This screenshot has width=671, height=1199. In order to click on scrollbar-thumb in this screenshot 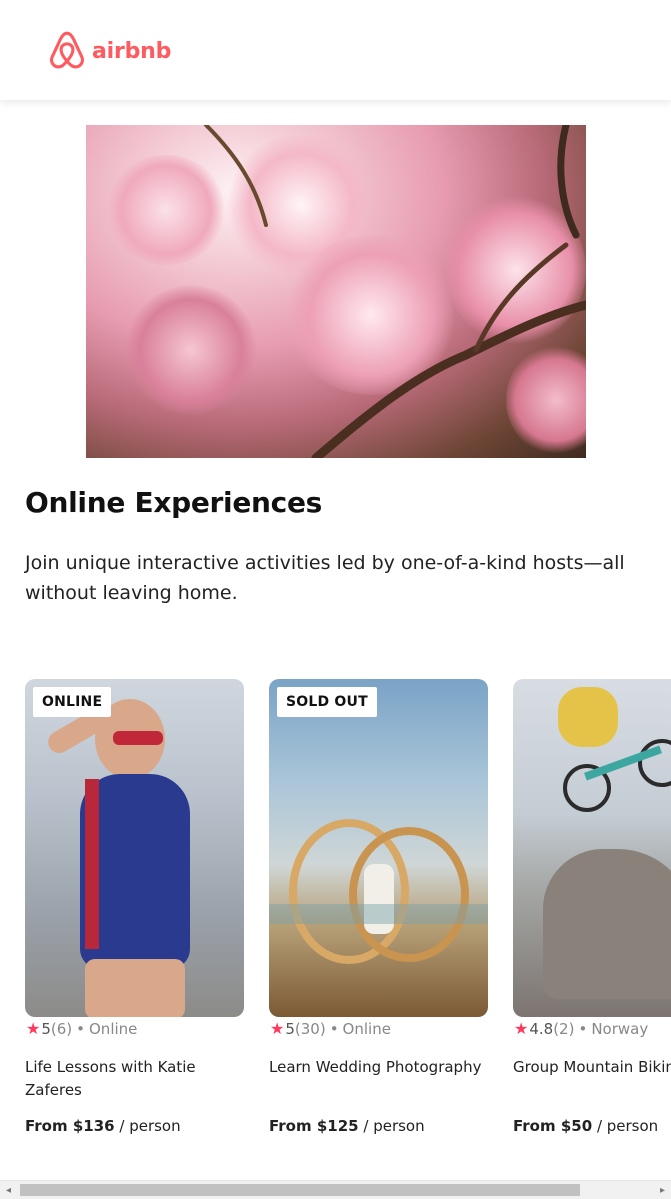, I will do `click(300, 1190)`.